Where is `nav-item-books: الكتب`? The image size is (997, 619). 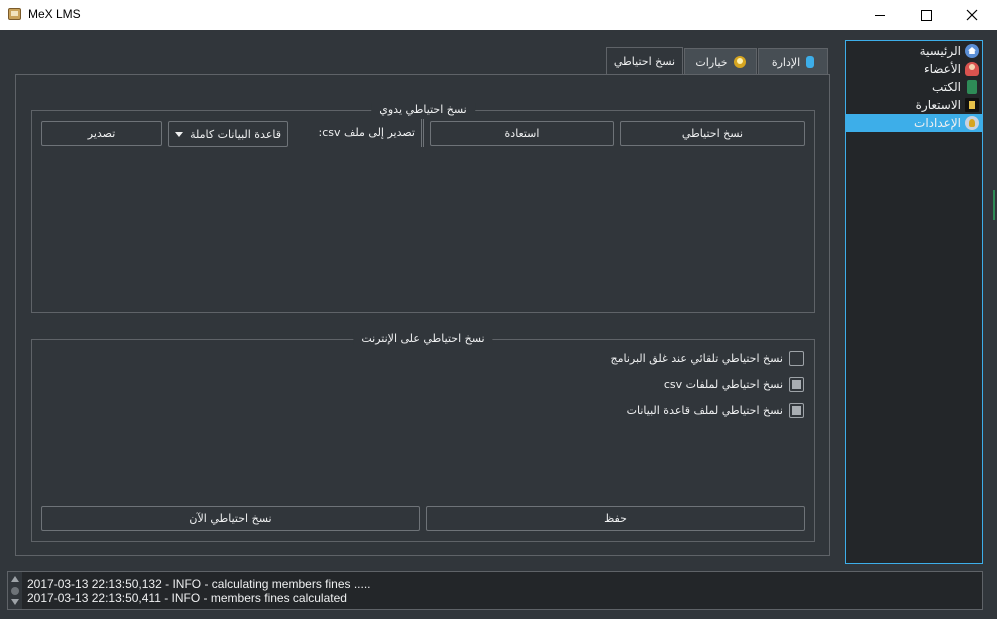
nav-item-books: الكتب is located at coordinates (914, 87).